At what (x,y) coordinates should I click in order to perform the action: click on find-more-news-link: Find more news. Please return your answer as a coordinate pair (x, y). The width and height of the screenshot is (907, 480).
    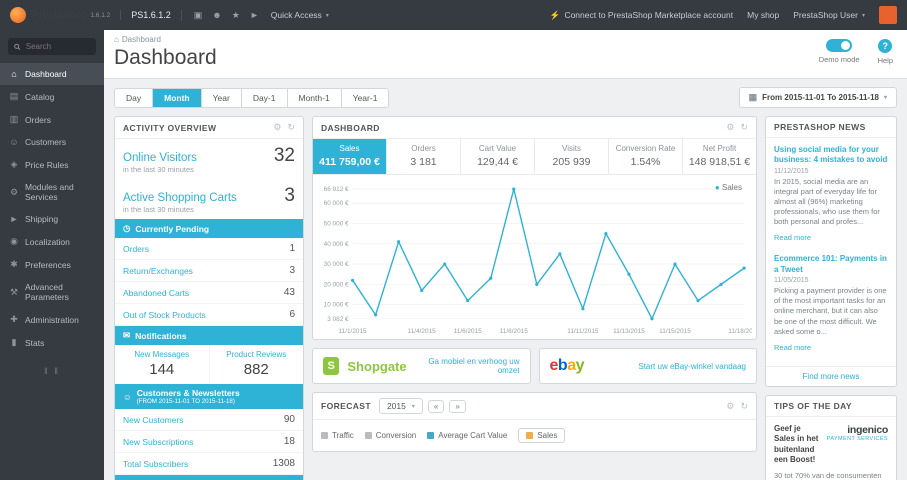
    Looking at the image, I should click on (831, 375).